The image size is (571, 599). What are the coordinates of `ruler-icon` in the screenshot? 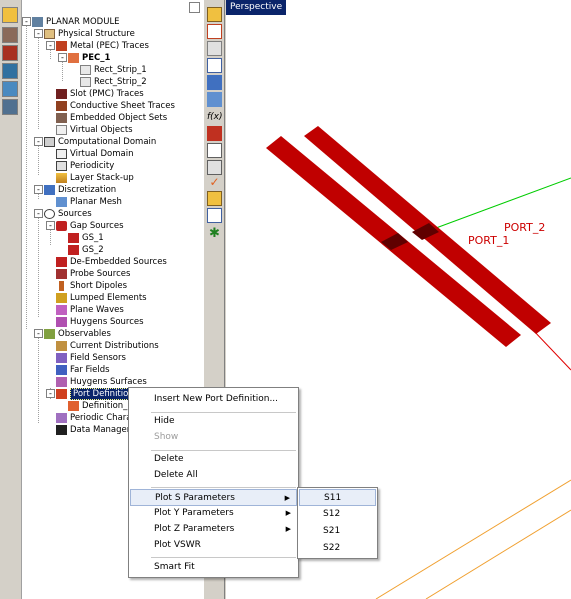 It's located at (214, 14).